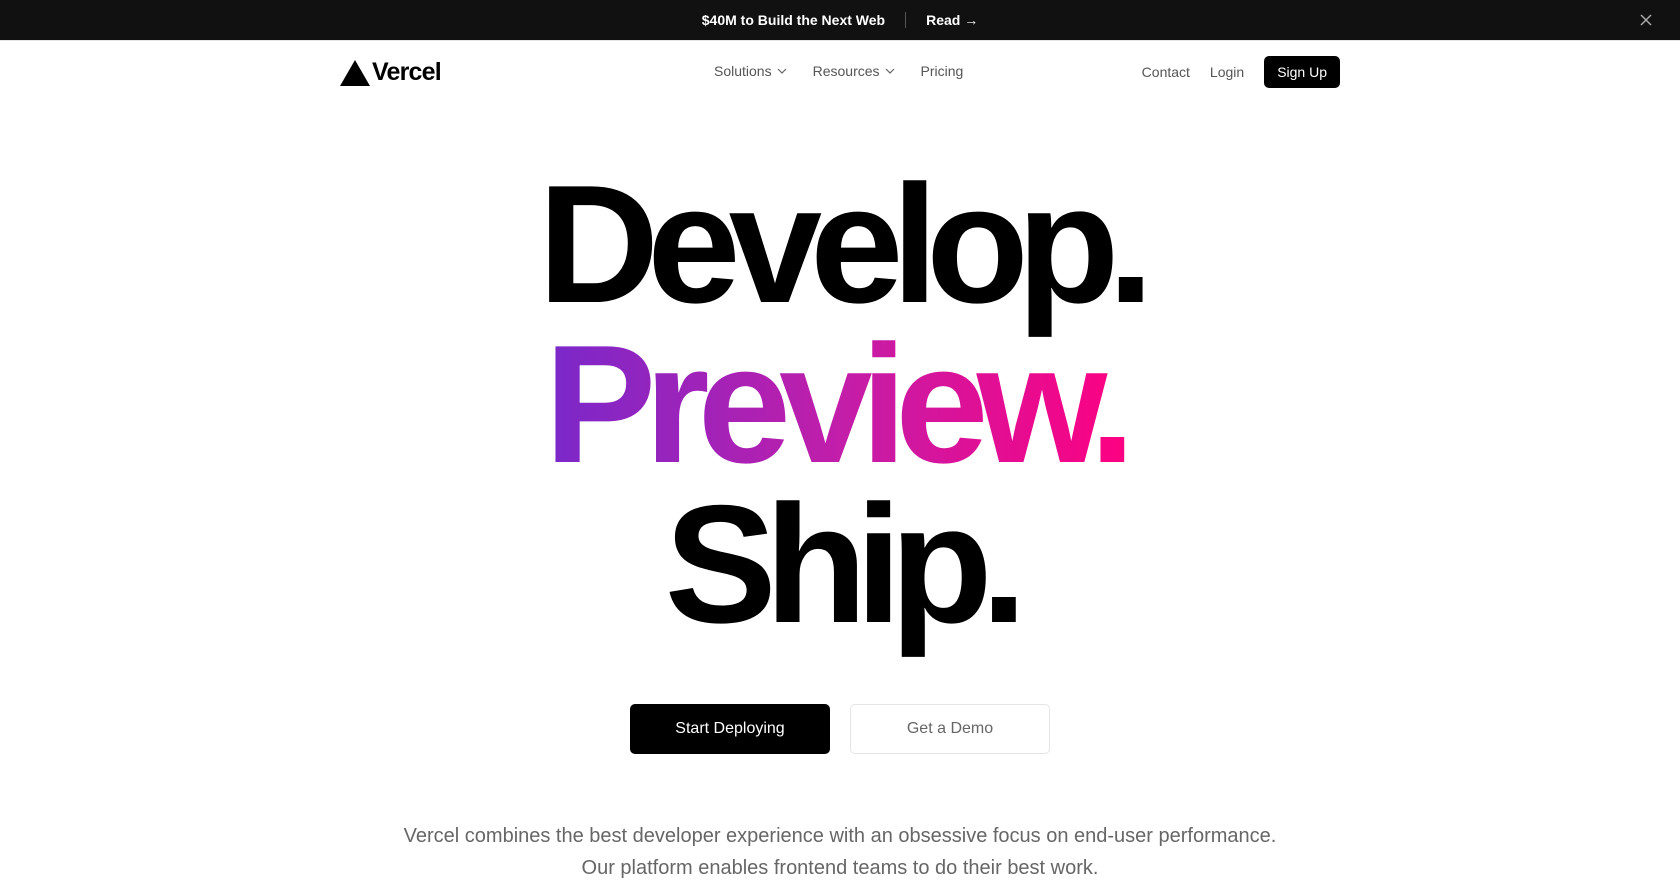 Image resolution: width=1680 pixels, height=884 pixels. Describe the element at coordinates (846, 71) in the screenshot. I see `nav-item-label: Resources` at that location.